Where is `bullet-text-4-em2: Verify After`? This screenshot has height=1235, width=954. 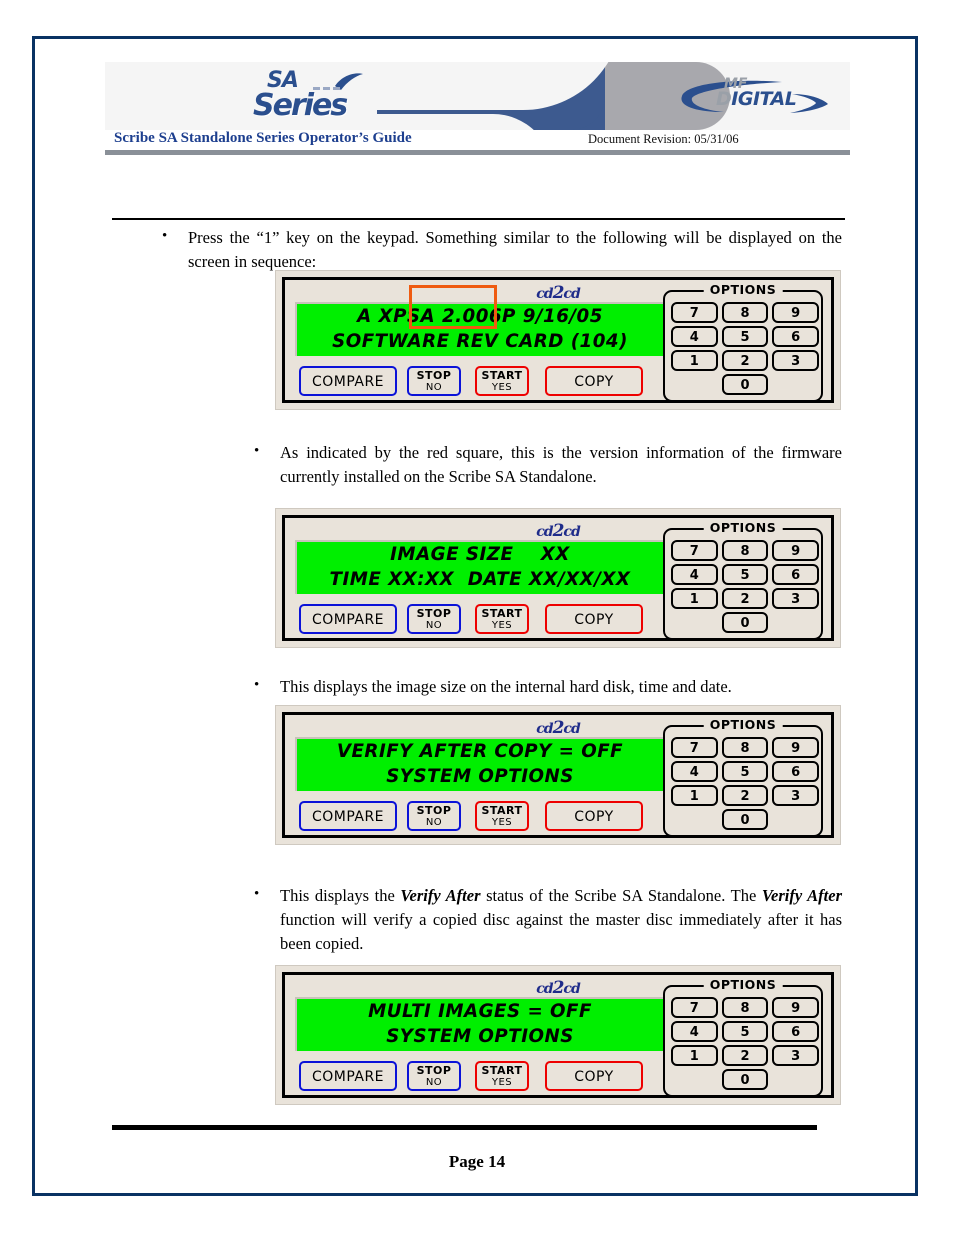
bullet-text-4-em2: Verify After is located at coordinates (801, 895).